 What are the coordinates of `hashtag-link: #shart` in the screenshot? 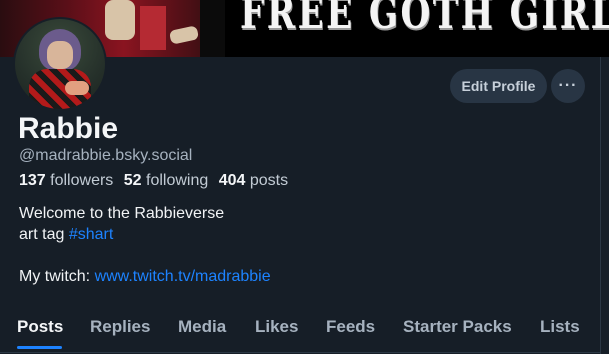 It's located at (91, 234).